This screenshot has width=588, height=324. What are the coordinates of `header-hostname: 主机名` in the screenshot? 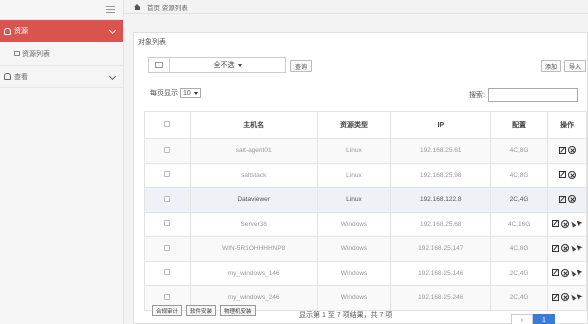 It's located at (253, 125).